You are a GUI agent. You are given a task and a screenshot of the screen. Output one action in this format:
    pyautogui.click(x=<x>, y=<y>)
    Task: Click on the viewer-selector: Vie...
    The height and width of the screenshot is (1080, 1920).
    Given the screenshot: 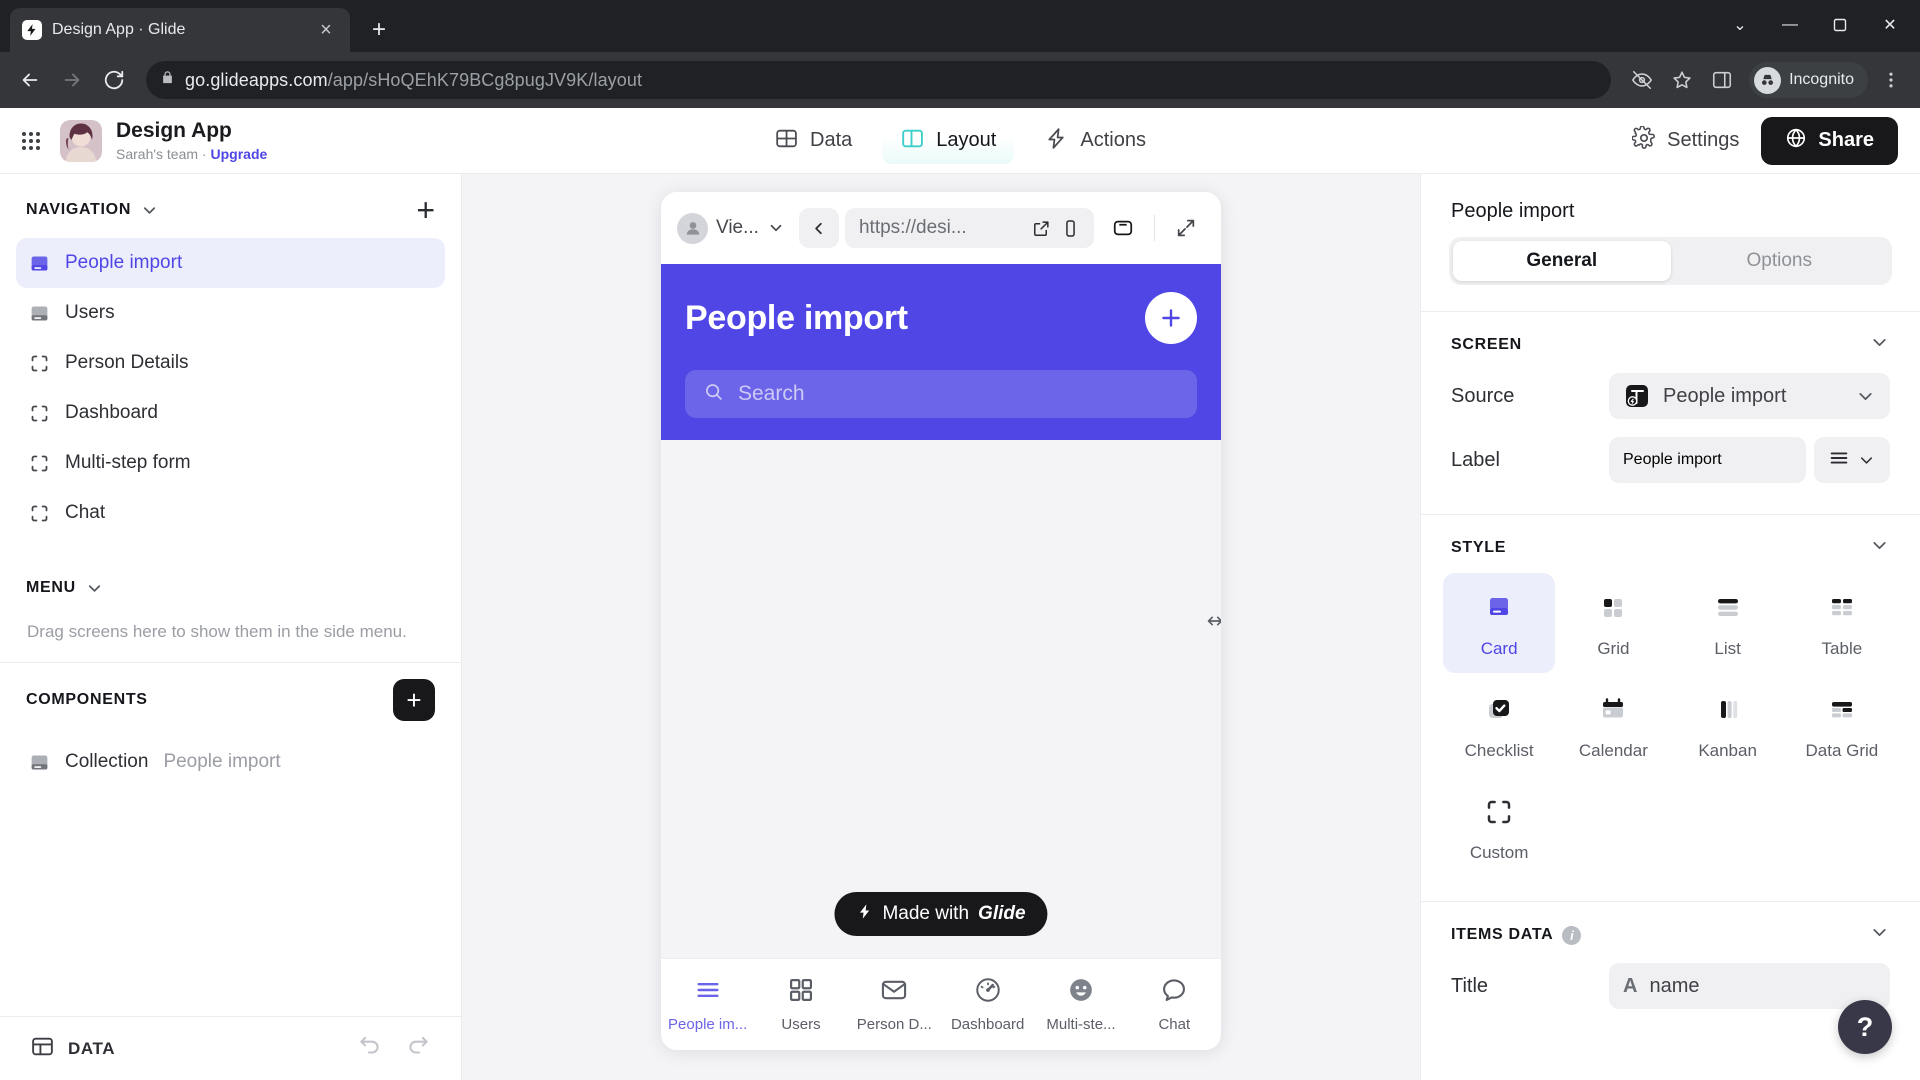 What is the action you would take?
    pyautogui.click(x=731, y=228)
    